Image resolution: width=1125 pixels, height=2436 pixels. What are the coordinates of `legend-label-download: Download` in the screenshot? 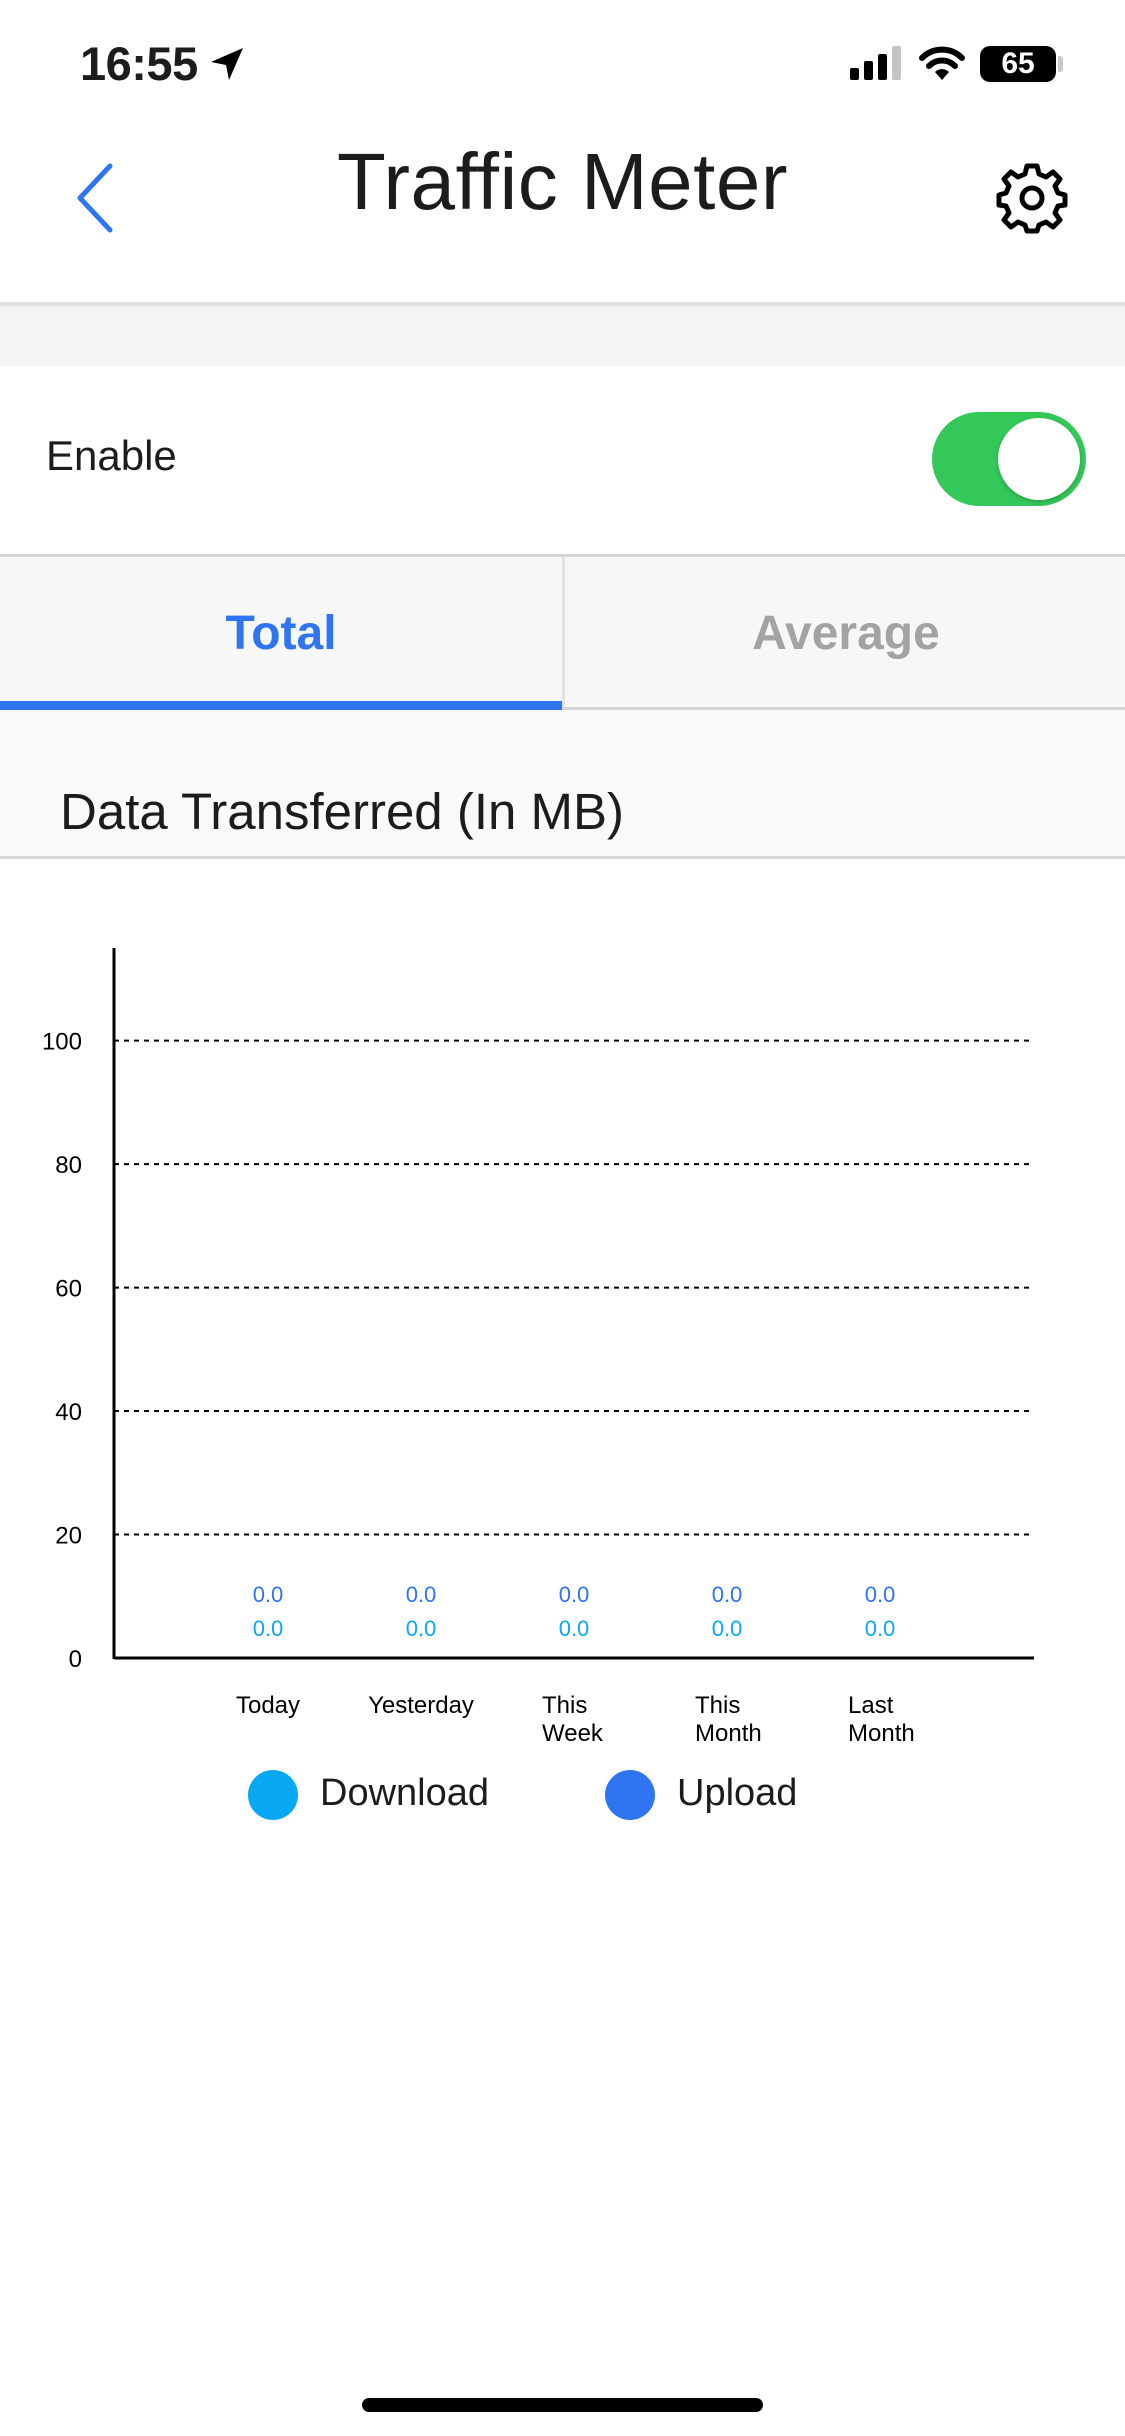 It's located at (404, 1793).